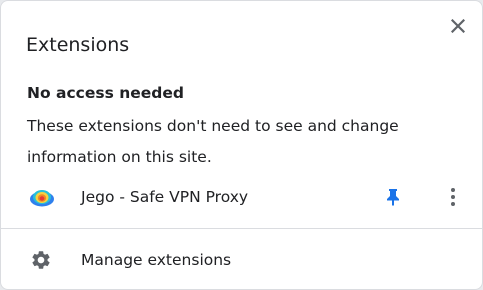  I want to click on extension-row: Jego - Safe VPN Proxy, so click(241, 198).